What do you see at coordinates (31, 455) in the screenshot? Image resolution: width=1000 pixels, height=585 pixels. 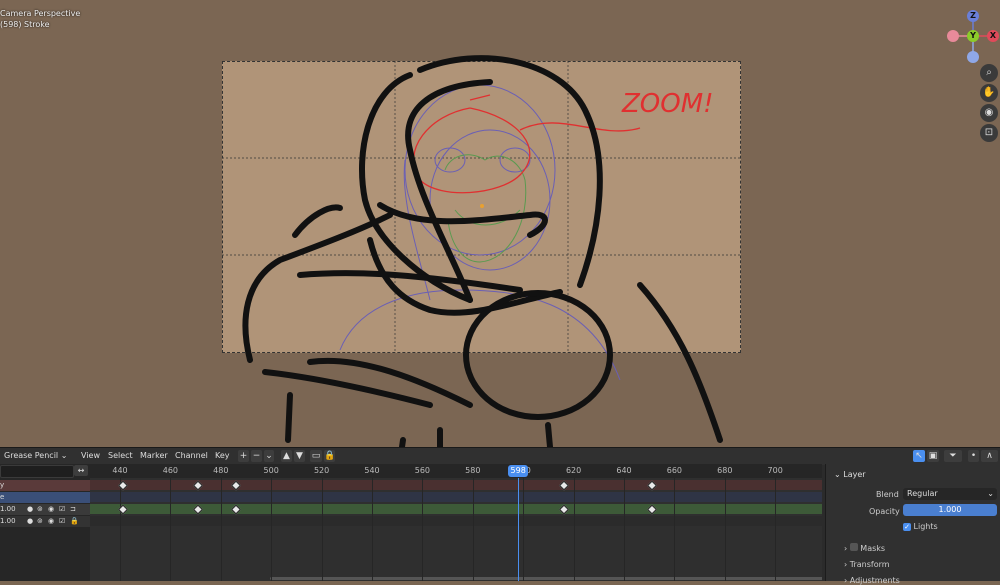 I see `editor-type-label: Grease Pencil` at bounding box center [31, 455].